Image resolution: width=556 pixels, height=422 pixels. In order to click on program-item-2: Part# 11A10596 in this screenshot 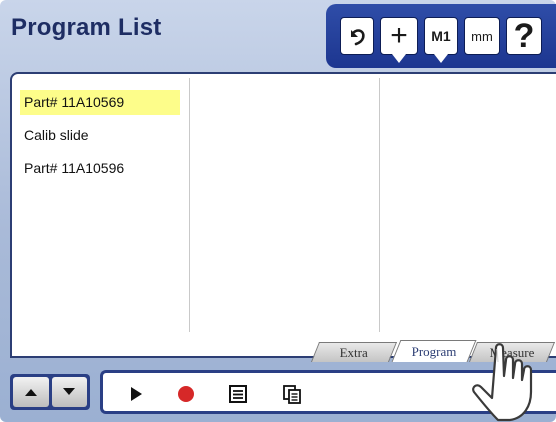, I will do `click(100, 168)`.